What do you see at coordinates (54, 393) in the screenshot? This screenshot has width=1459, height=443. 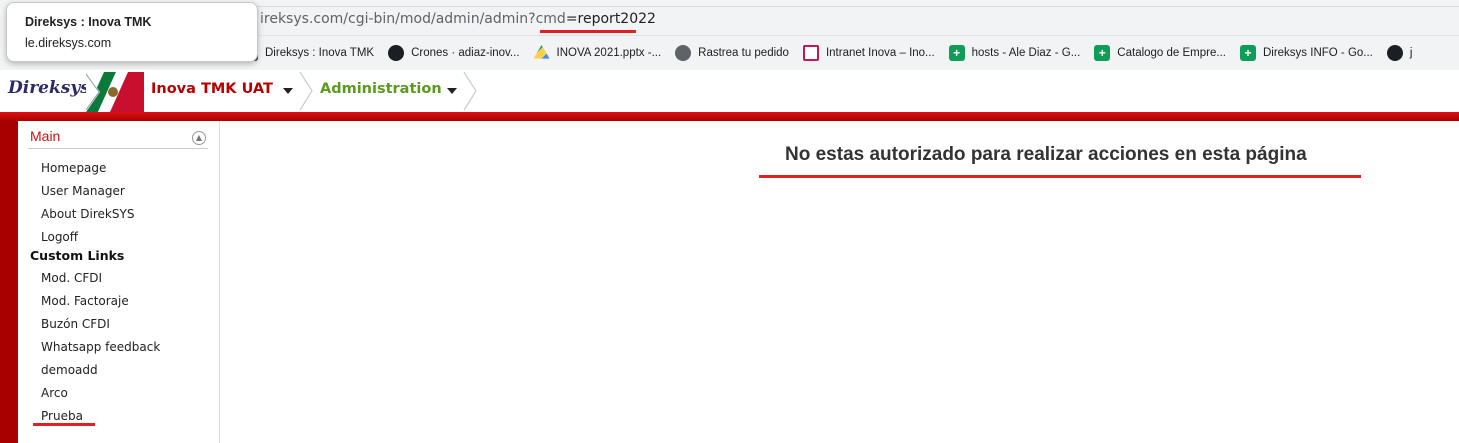 I see `sidebar-item-arco: Arco` at bounding box center [54, 393].